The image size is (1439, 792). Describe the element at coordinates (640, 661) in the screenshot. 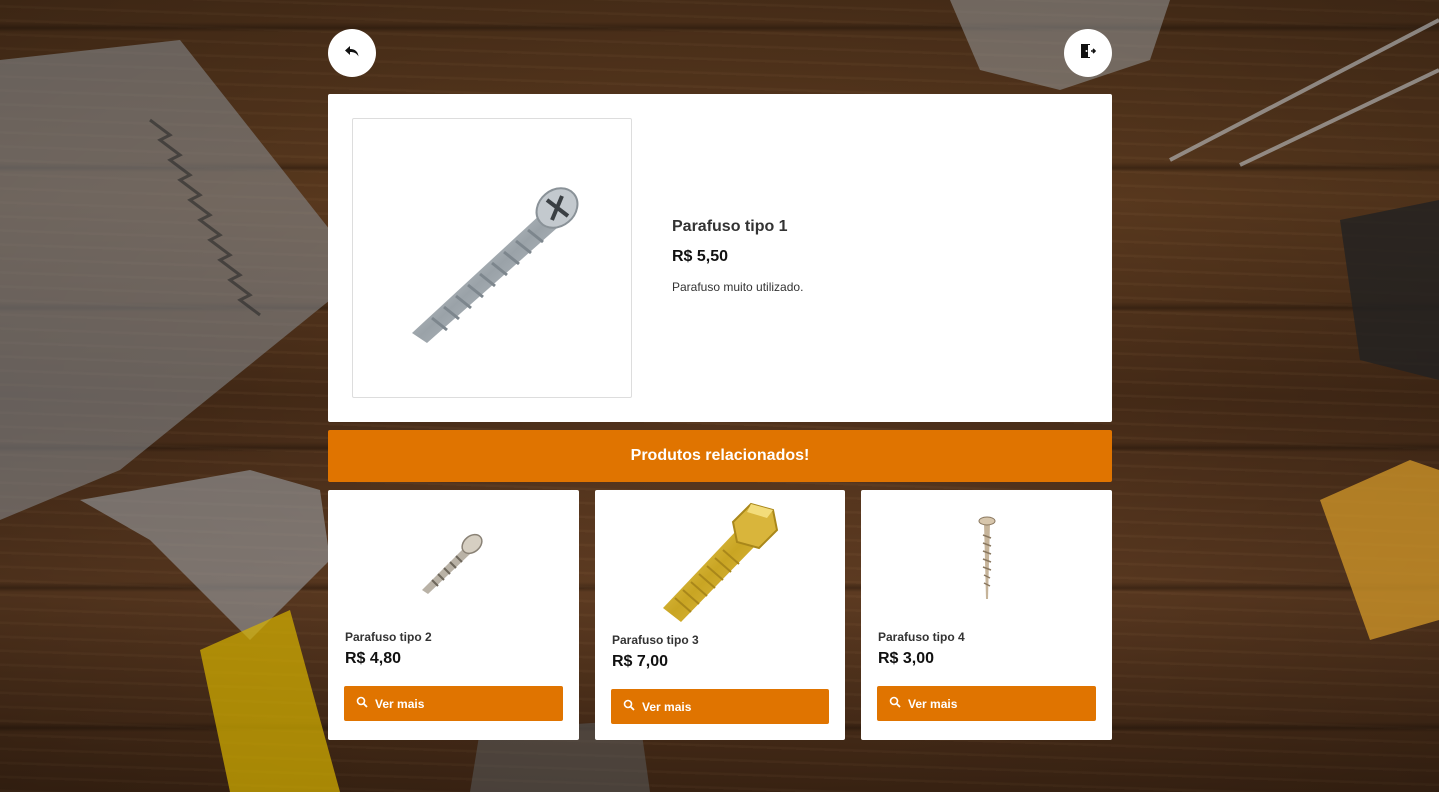

I see `related-product-price: R$ 7,00` at that location.